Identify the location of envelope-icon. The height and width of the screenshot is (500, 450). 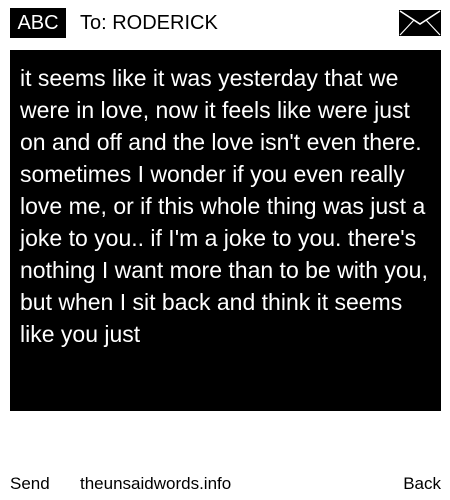
(420, 23).